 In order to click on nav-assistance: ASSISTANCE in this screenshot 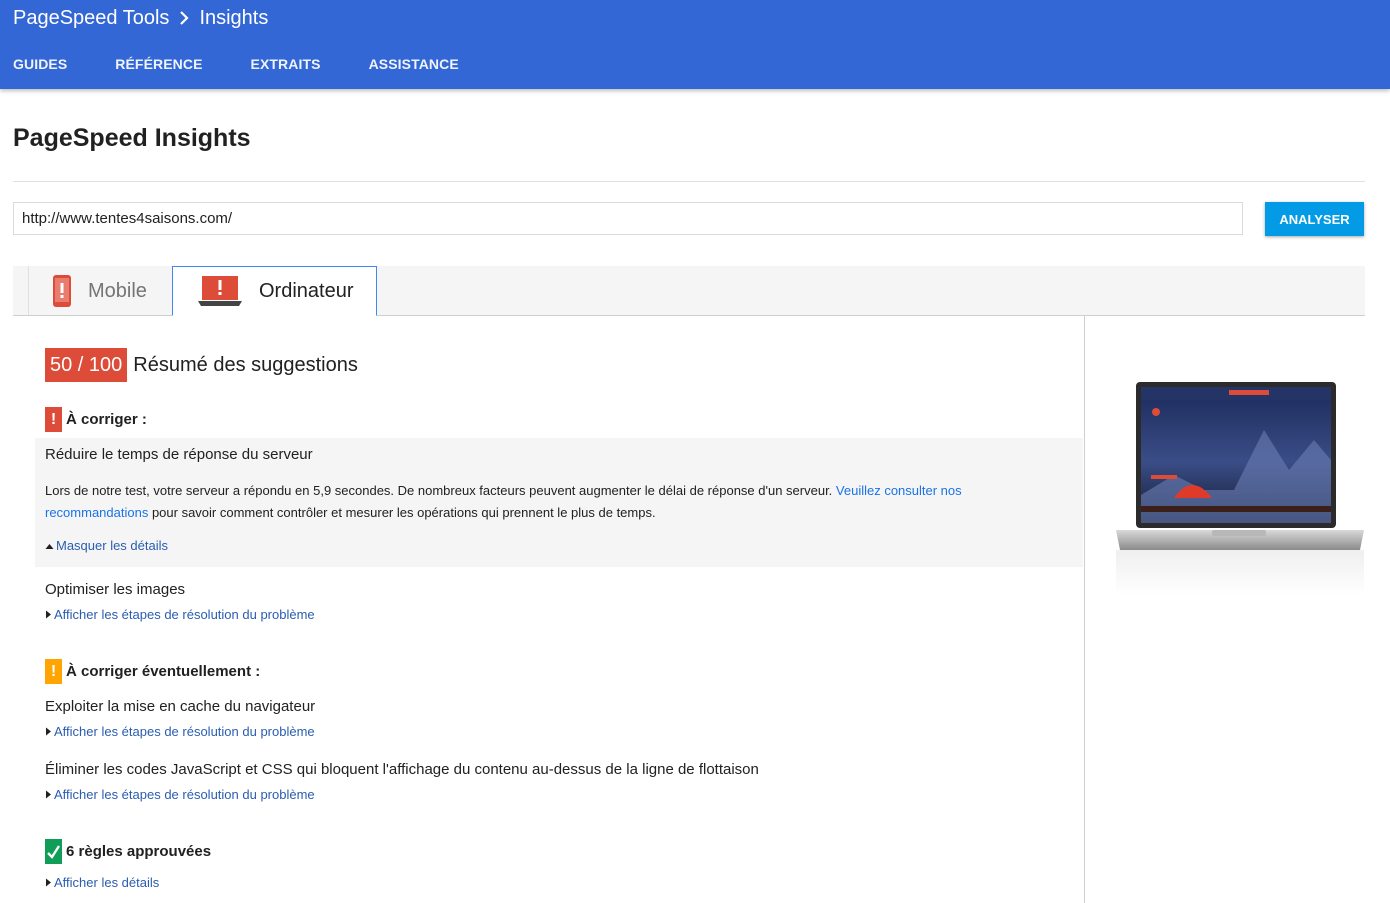, I will do `click(414, 64)`.